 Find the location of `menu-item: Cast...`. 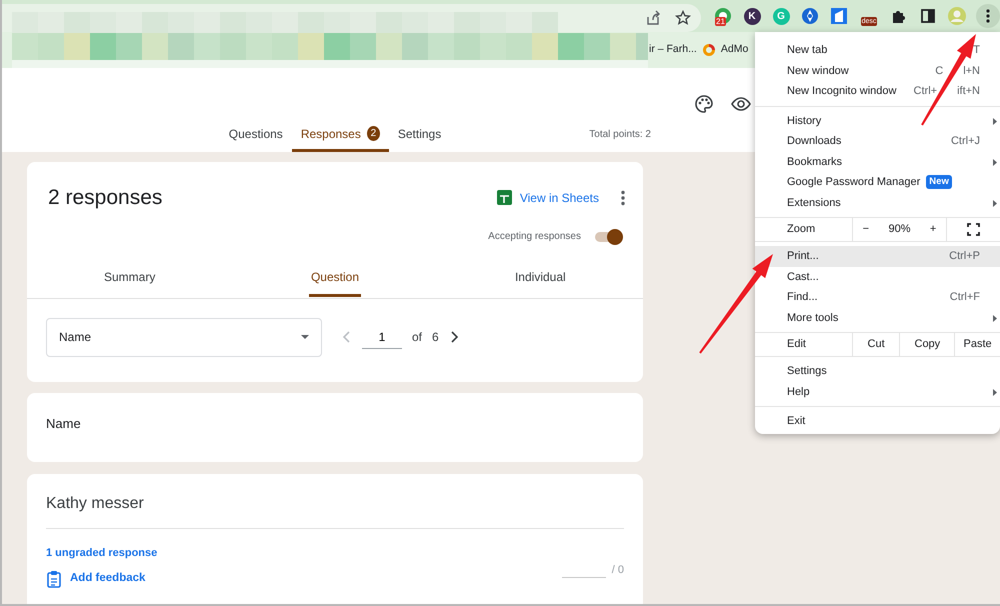

menu-item: Cast... is located at coordinates (803, 276).